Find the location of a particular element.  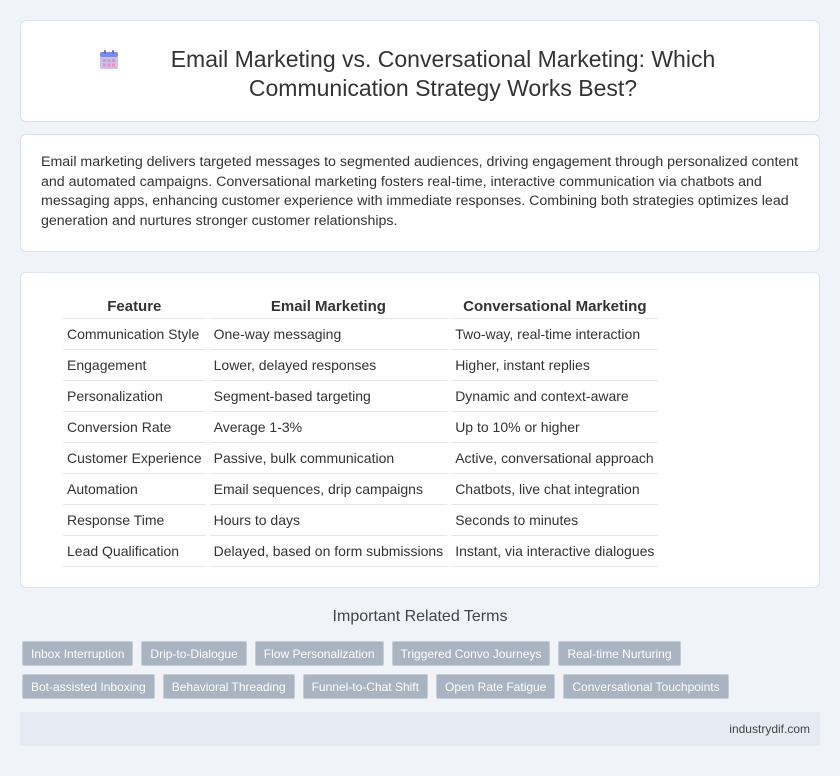

related-term-tag: Triggered Convo Journeys is located at coordinates (471, 653).